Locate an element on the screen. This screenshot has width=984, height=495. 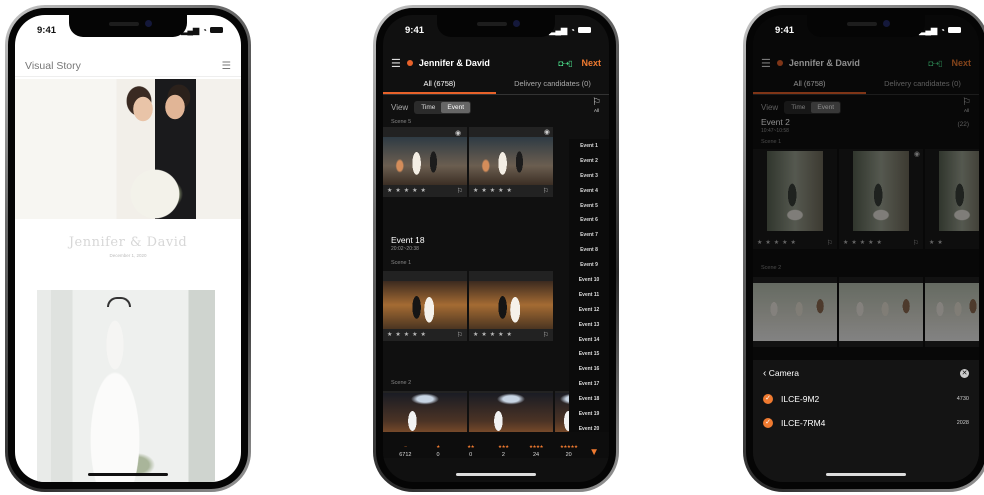
close-icon: ✕ is located at coordinates (964, 373).